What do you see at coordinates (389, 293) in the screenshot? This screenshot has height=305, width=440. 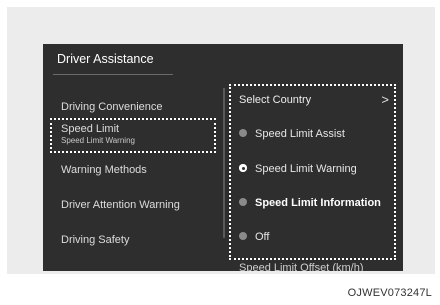 I see `image-code: OJWEV073247L` at bounding box center [389, 293].